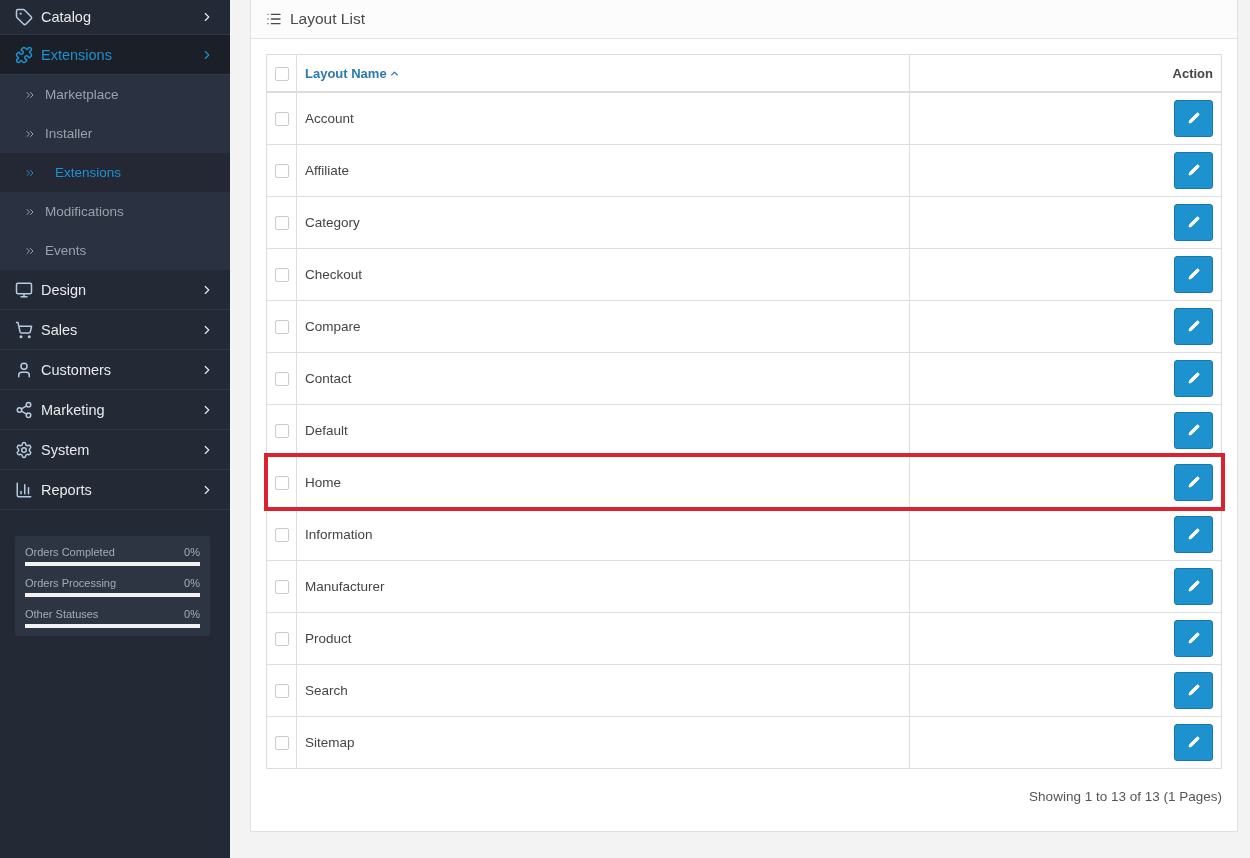  What do you see at coordinates (77, 369) in the screenshot?
I see `menu-label: Customers` at bounding box center [77, 369].